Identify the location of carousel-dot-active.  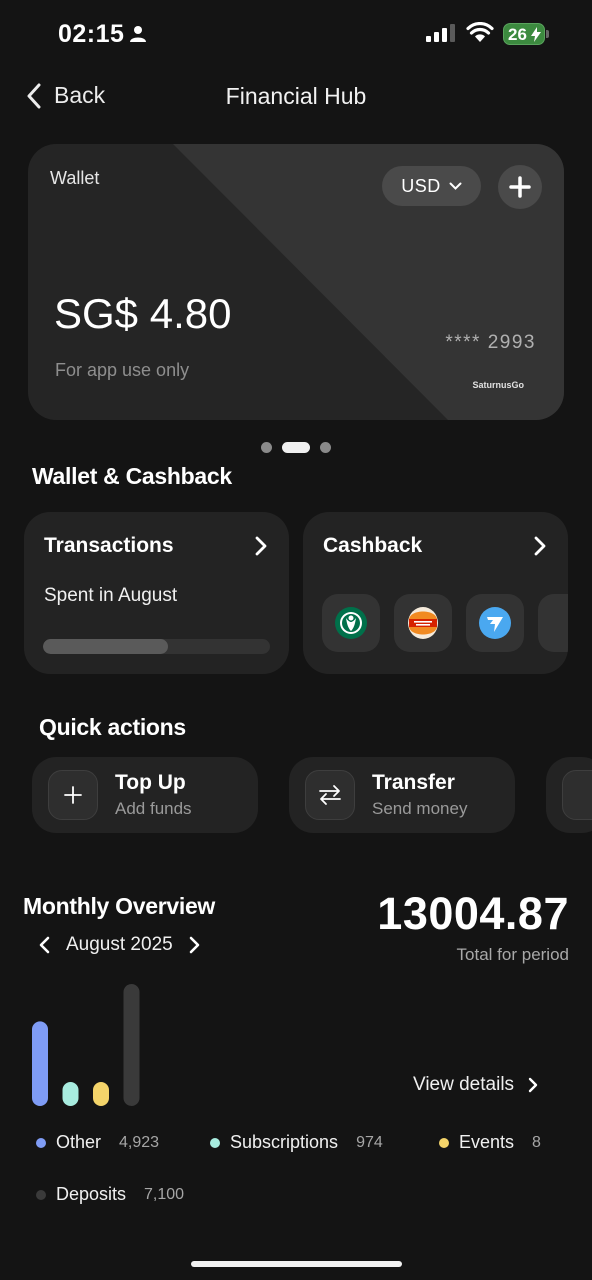
(296, 447).